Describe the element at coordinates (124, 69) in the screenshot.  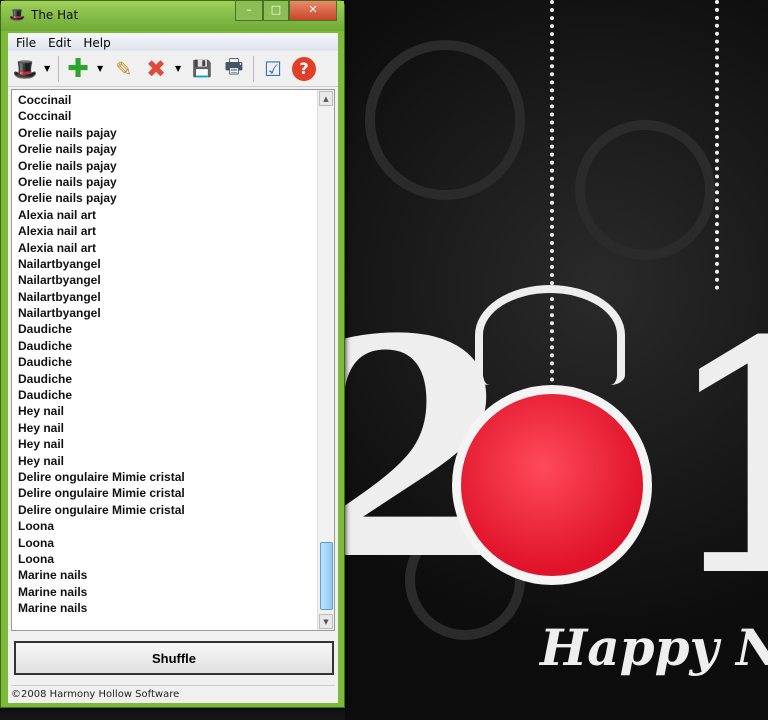
I see `edit-icon: ✎` at that location.